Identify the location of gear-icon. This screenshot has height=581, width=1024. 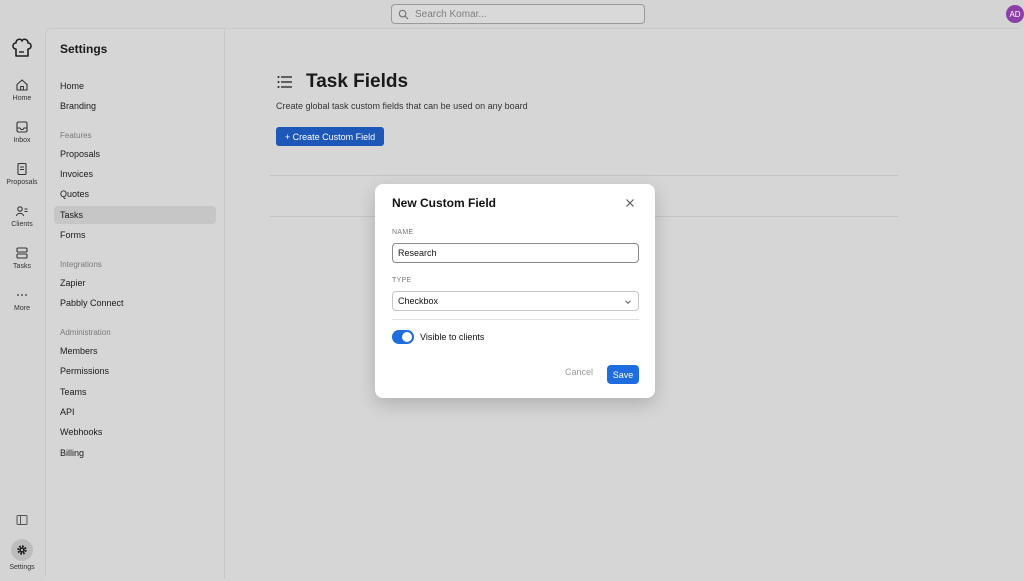
(22, 550).